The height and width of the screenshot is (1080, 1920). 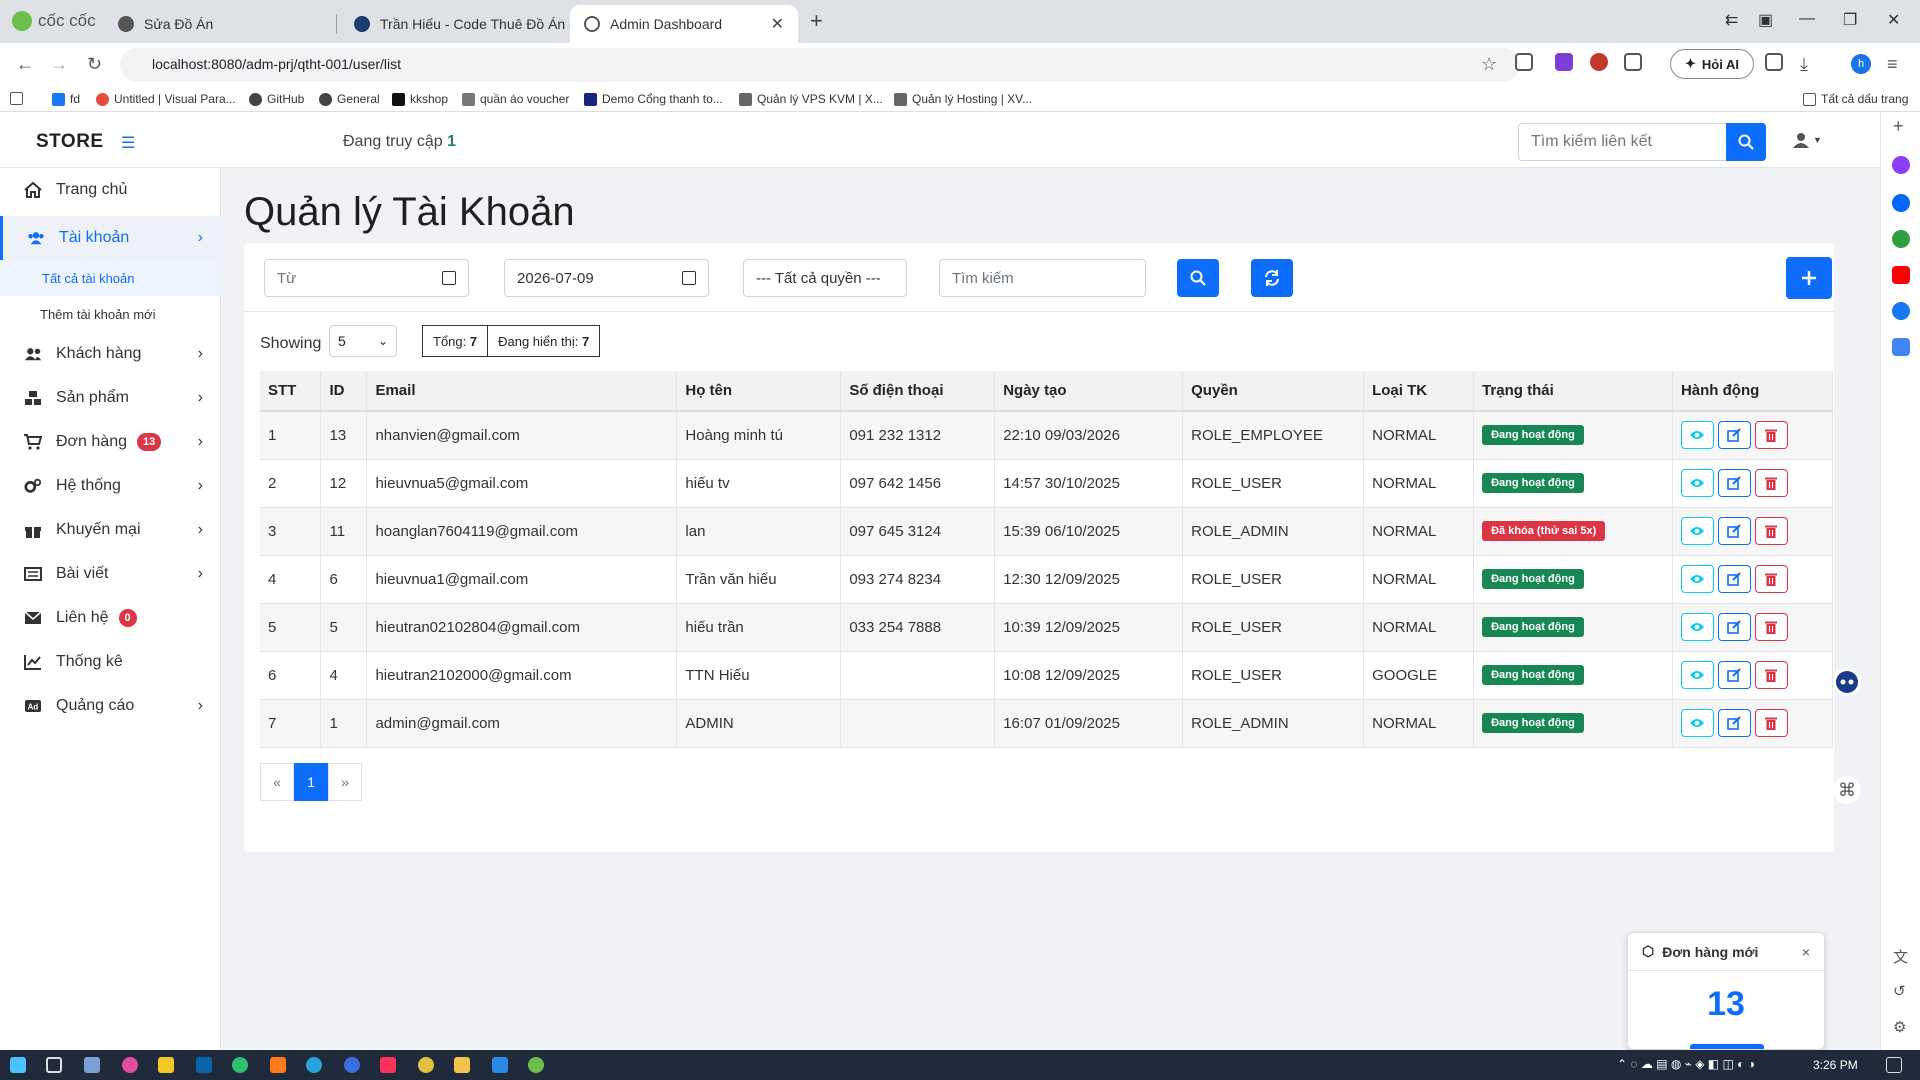 What do you see at coordinates (536, 1065) in the screenshot?
I see `coccoc-taskbar-icon` at bounding box center [536, 1065].